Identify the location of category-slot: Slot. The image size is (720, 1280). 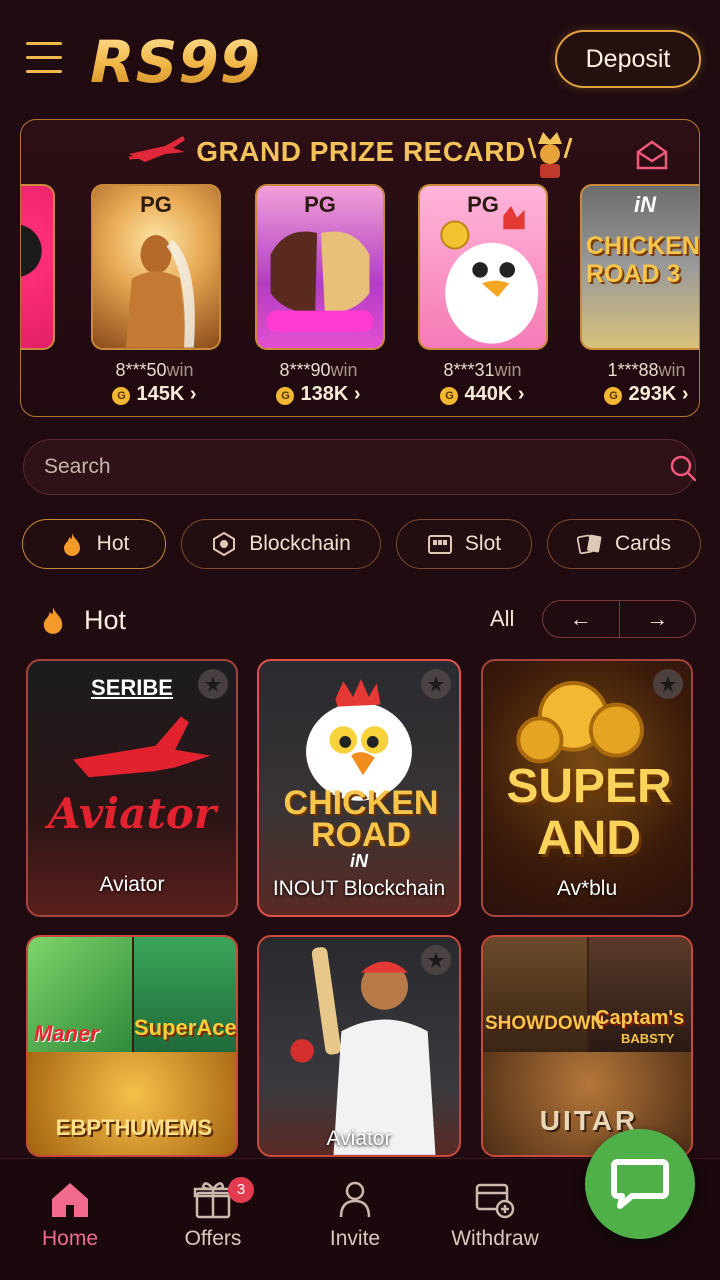
(464, 544).